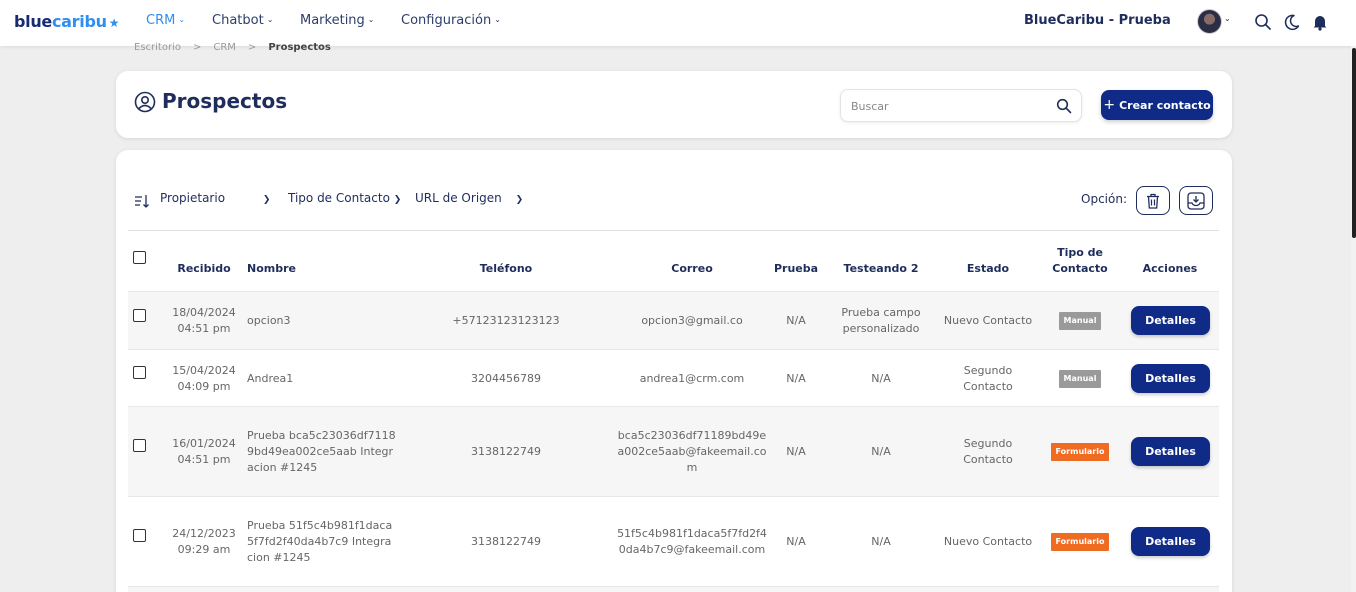 This screenshot has width=1356, height=592. What do you see at coordinates (161, 20) in the screenshot?
I see `nav-item-label: CRM` at bounding box center [161, 20].